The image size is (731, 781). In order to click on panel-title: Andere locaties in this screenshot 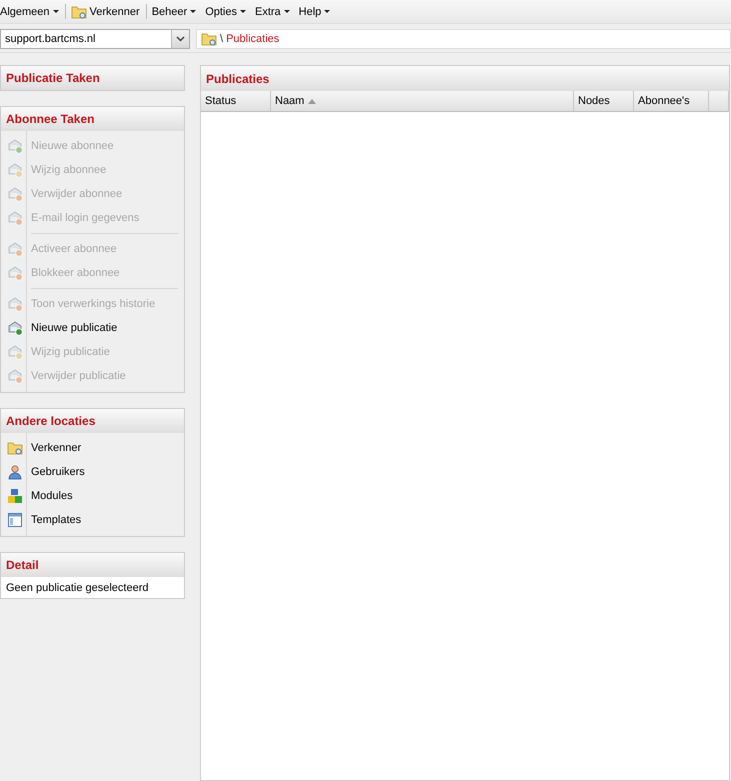, I will do `click(92, 421)`.